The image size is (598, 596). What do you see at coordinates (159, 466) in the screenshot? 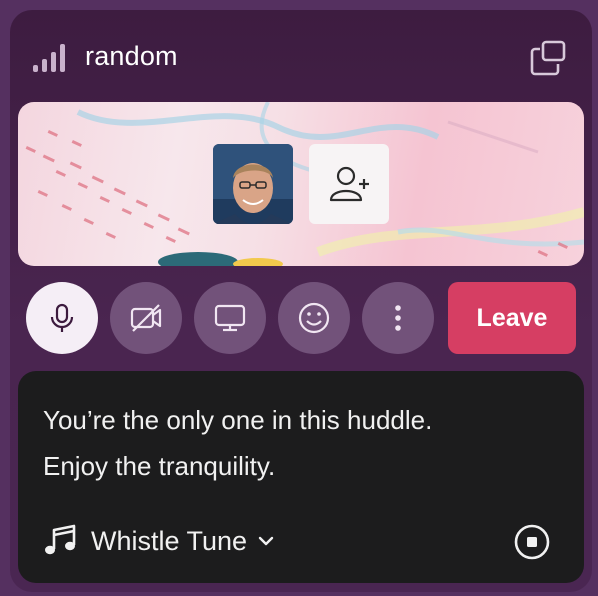
I see `message-line: Enjoy the tranquility.` at bounding box center [159, 466].